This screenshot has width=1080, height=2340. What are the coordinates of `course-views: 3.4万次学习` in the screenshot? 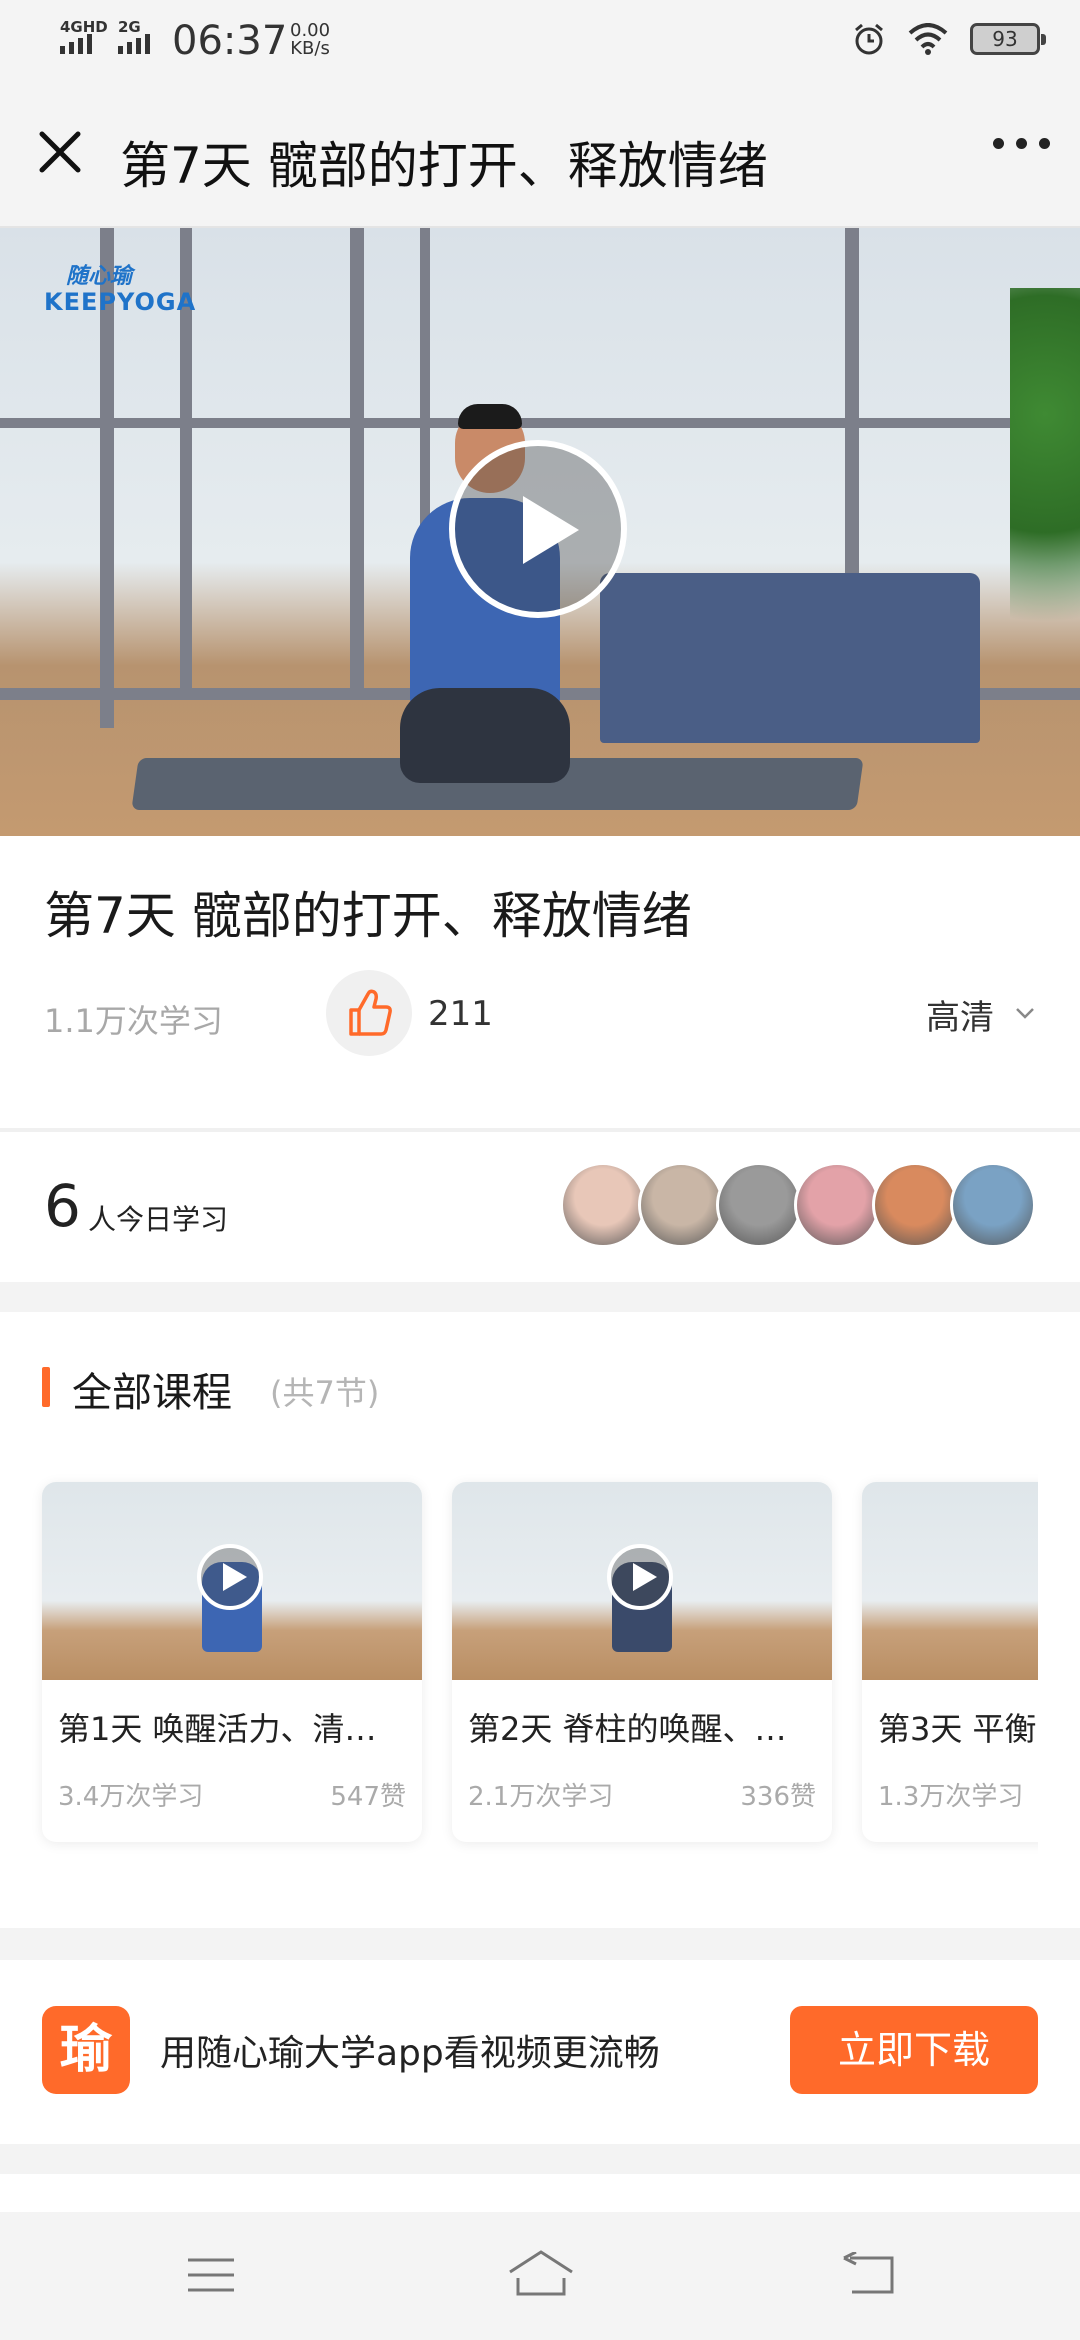 It's located at (131, 1797).